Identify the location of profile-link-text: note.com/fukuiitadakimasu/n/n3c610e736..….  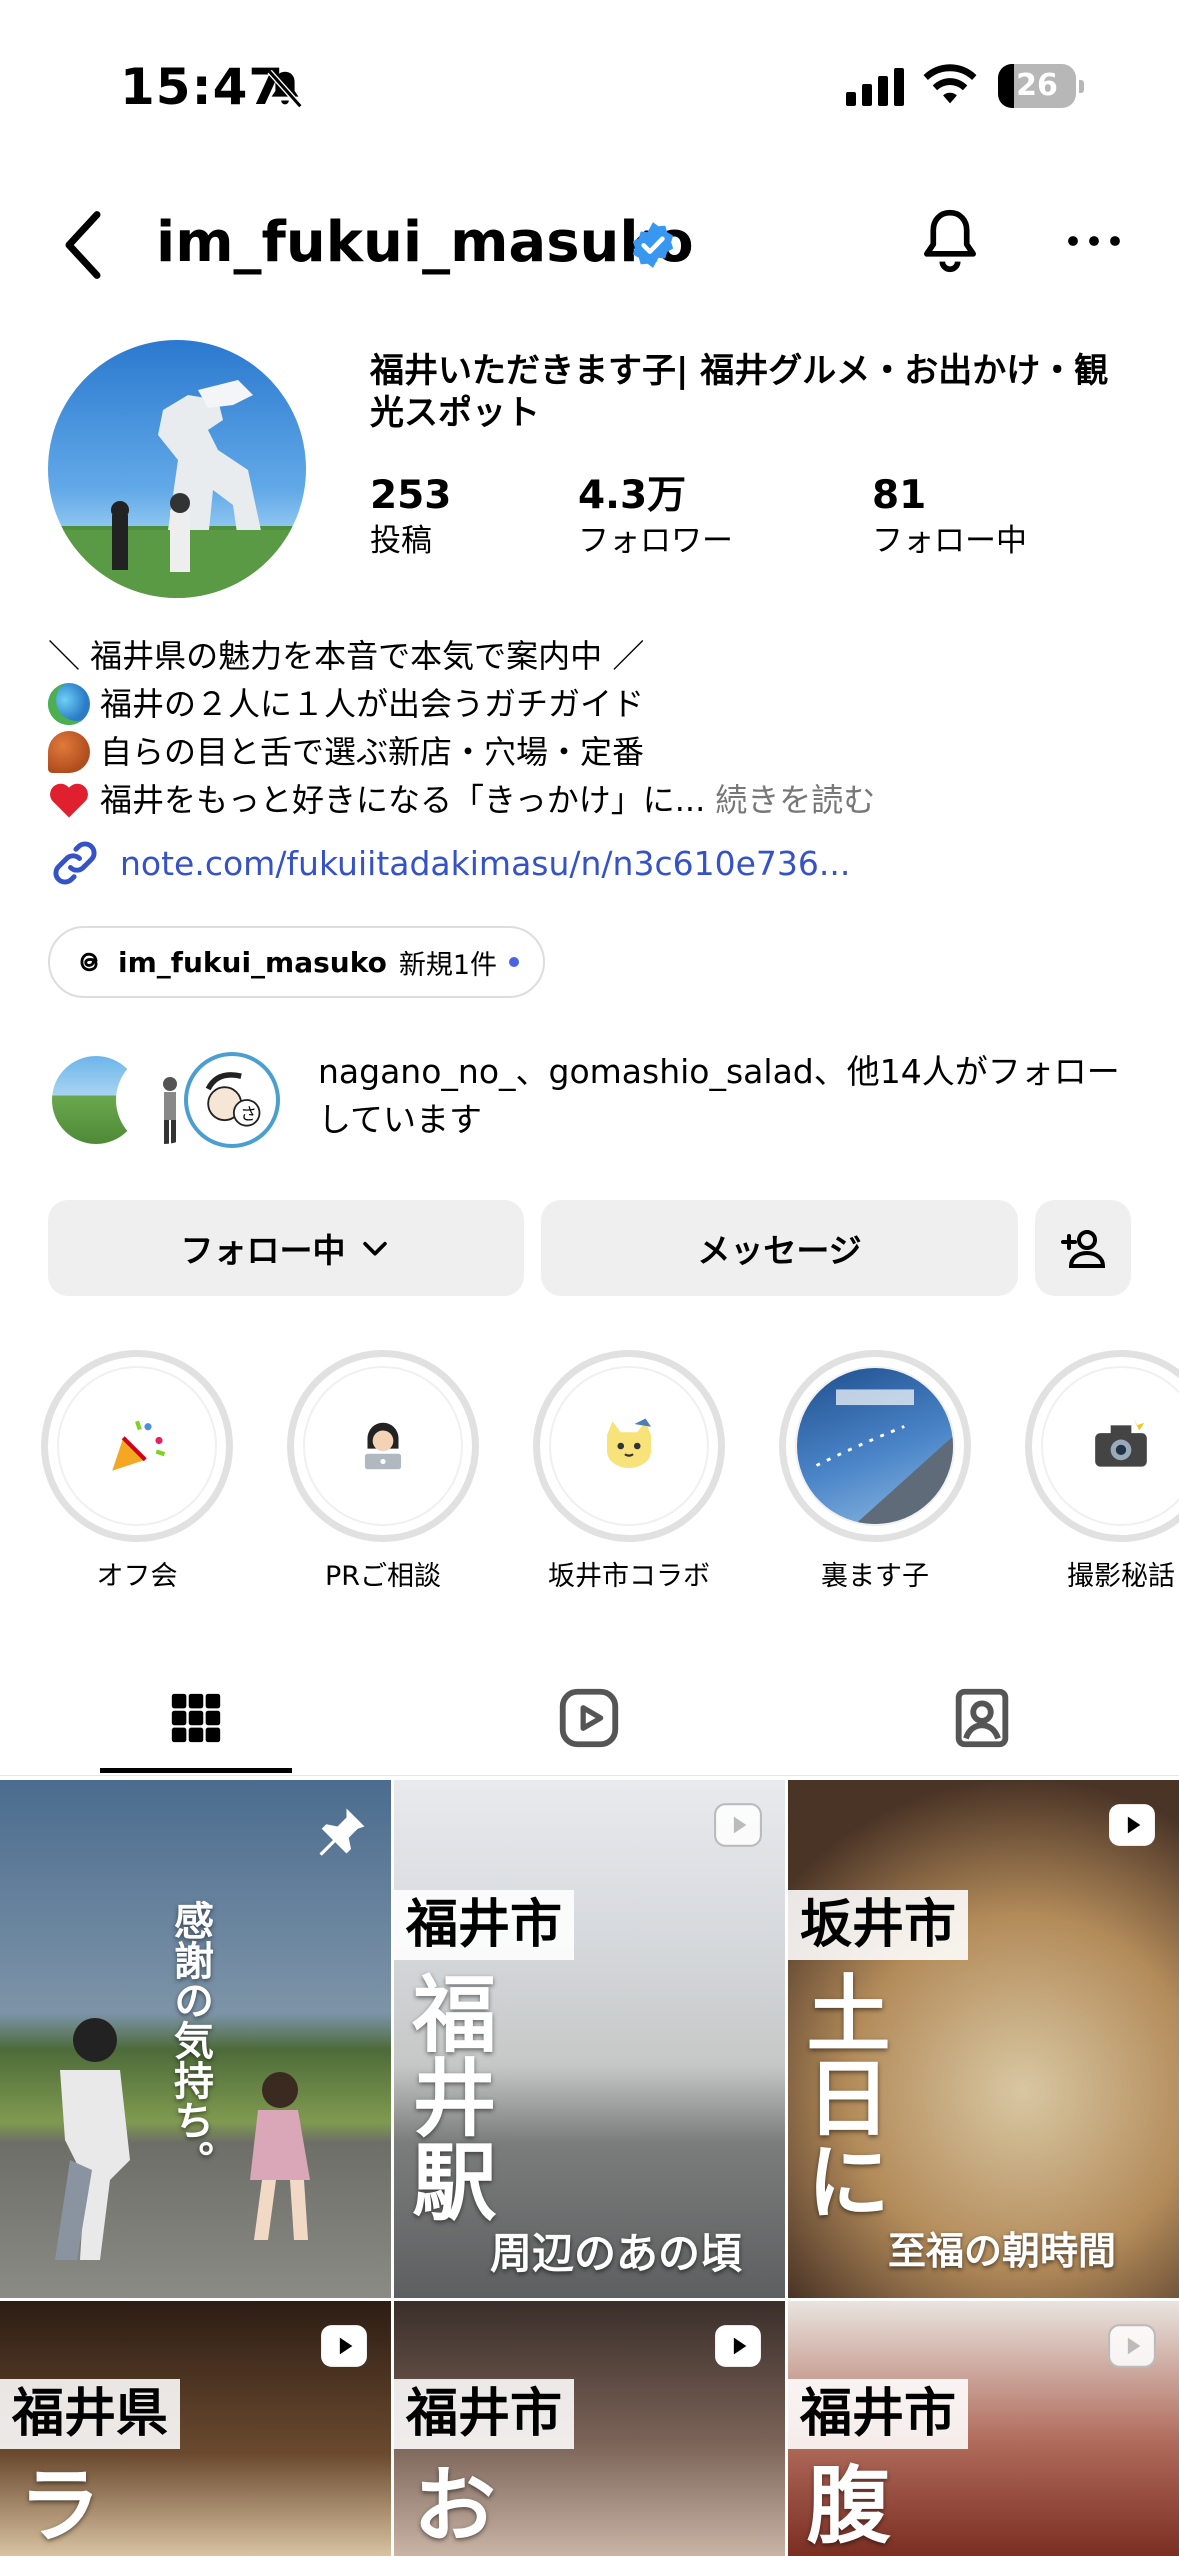
(485, 863).